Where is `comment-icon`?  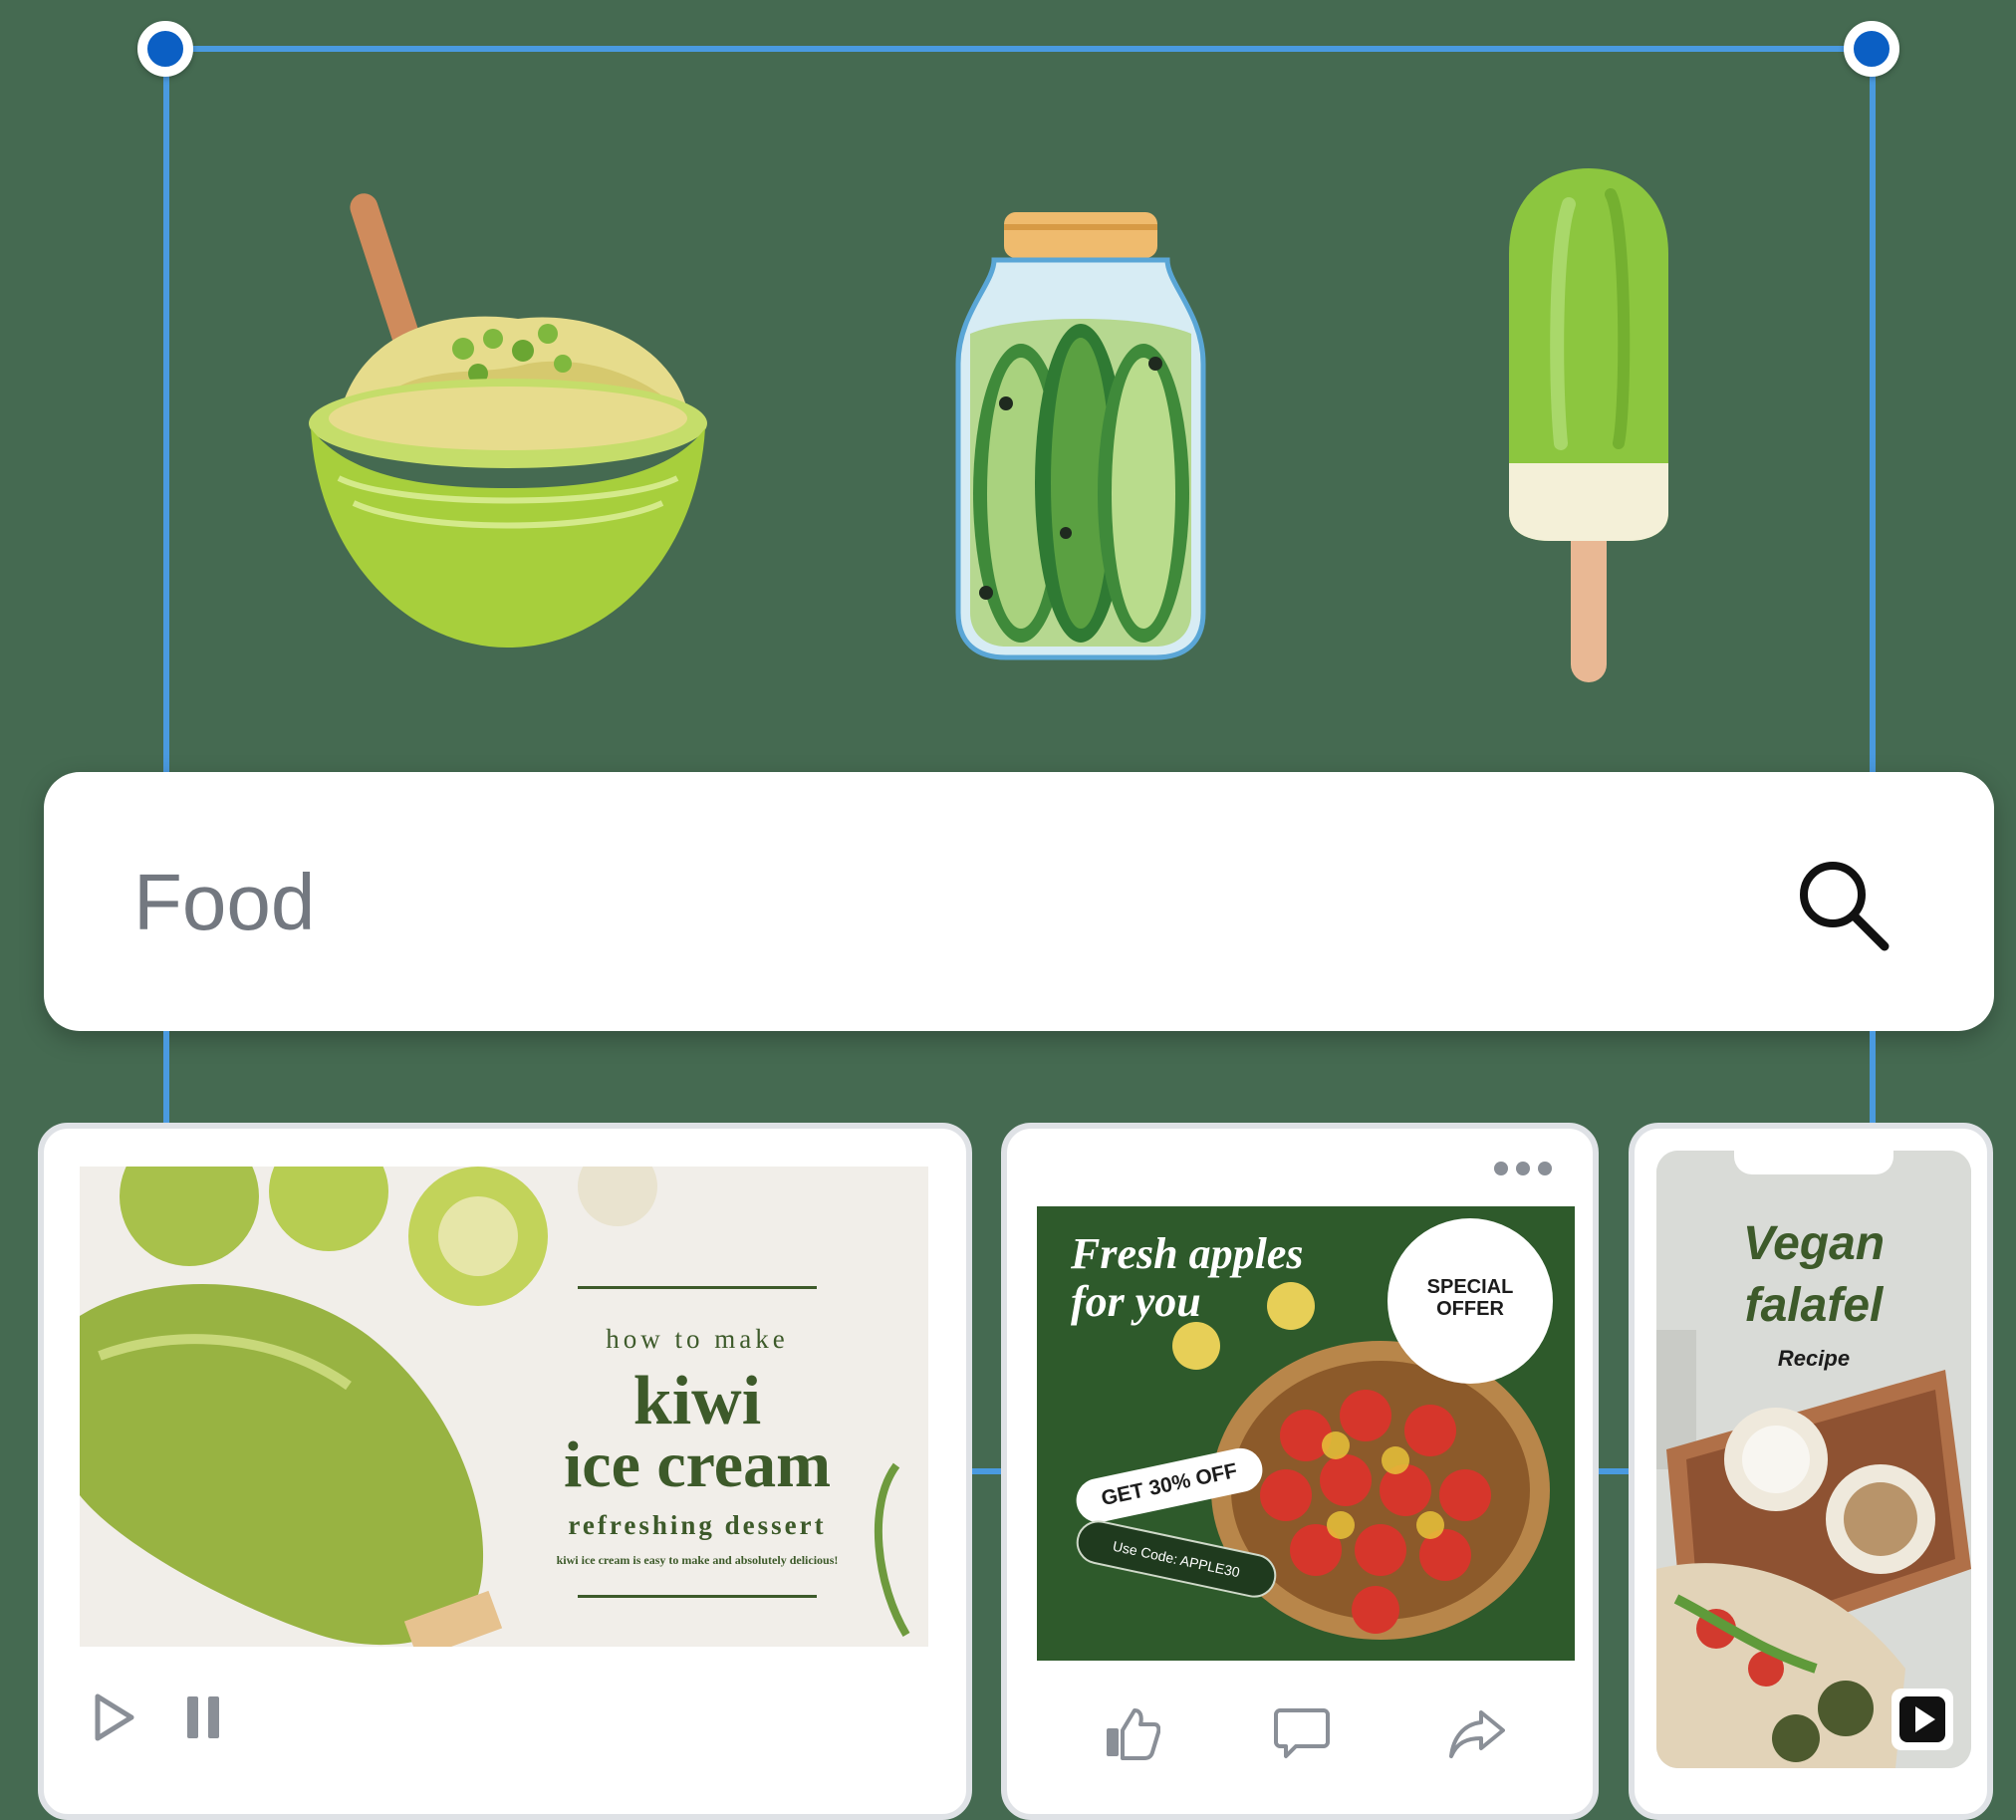 comment-icon is located at coordinates (1302, 1733).